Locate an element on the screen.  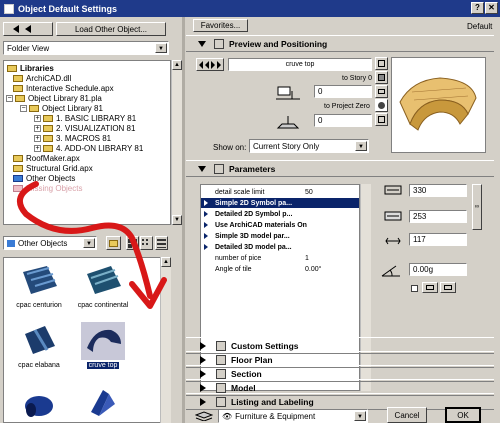
tree-item: Other Objects is located at coordinates (44, 178).